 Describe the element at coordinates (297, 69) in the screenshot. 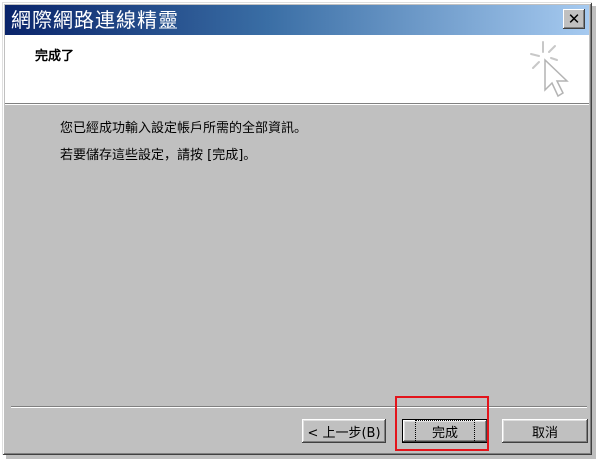

I see `wizard-header: 完成了` at that location.